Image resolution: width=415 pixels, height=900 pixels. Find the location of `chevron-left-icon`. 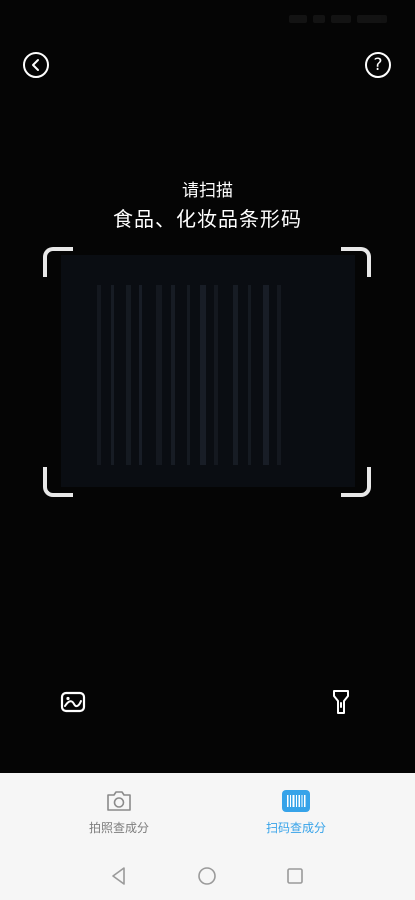

chevron-left-icon is located at coordinates (35, 65).